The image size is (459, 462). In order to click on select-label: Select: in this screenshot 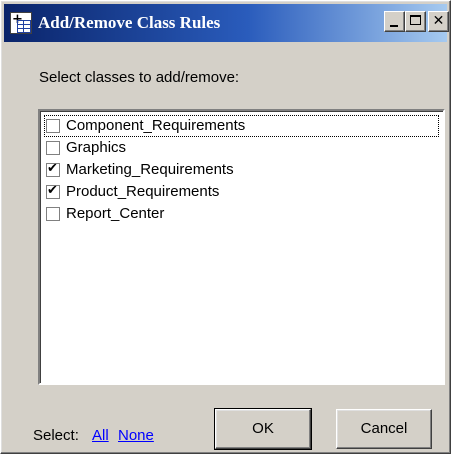, I will do `click(56, 435)`.